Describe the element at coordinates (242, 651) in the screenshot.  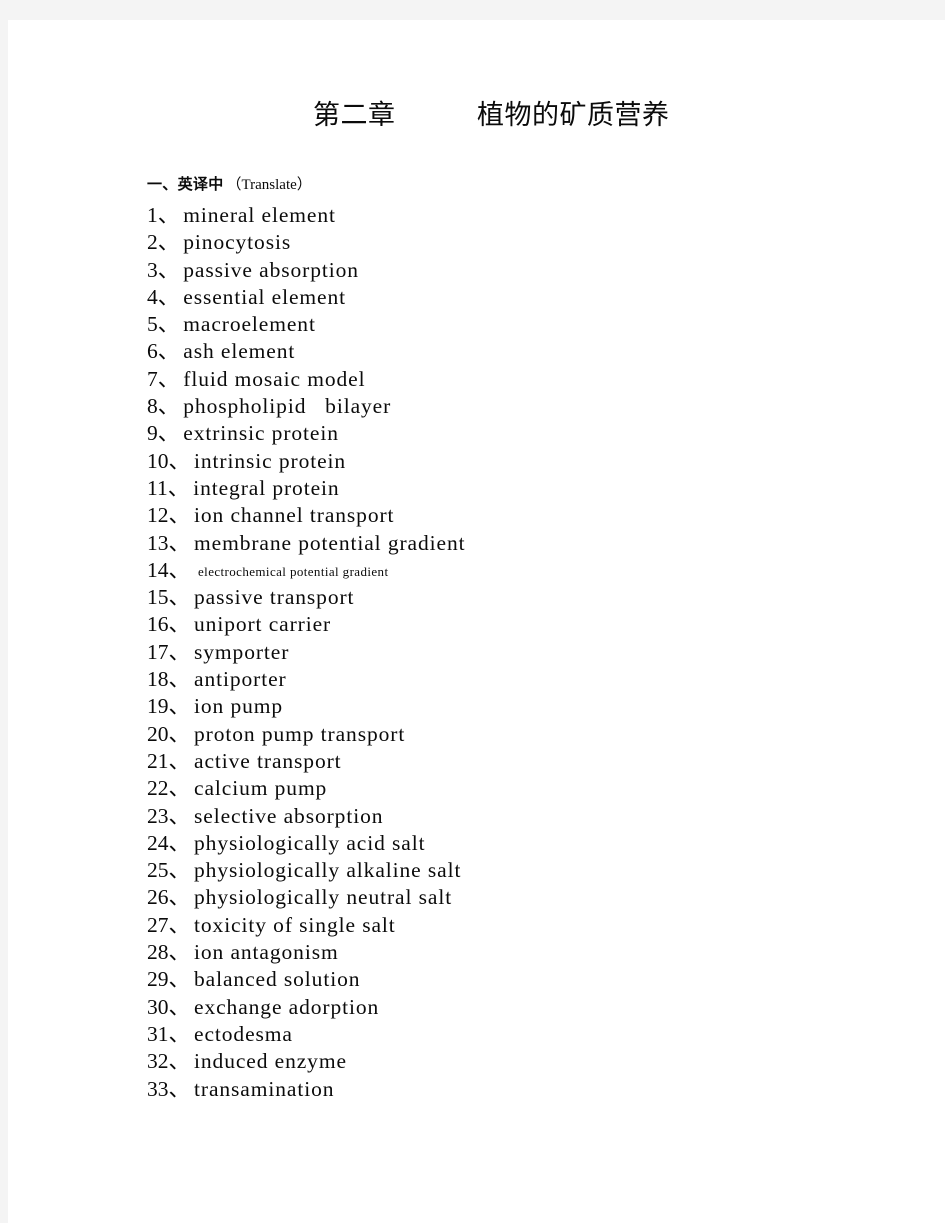
I see `term-text: symporter` at that location.